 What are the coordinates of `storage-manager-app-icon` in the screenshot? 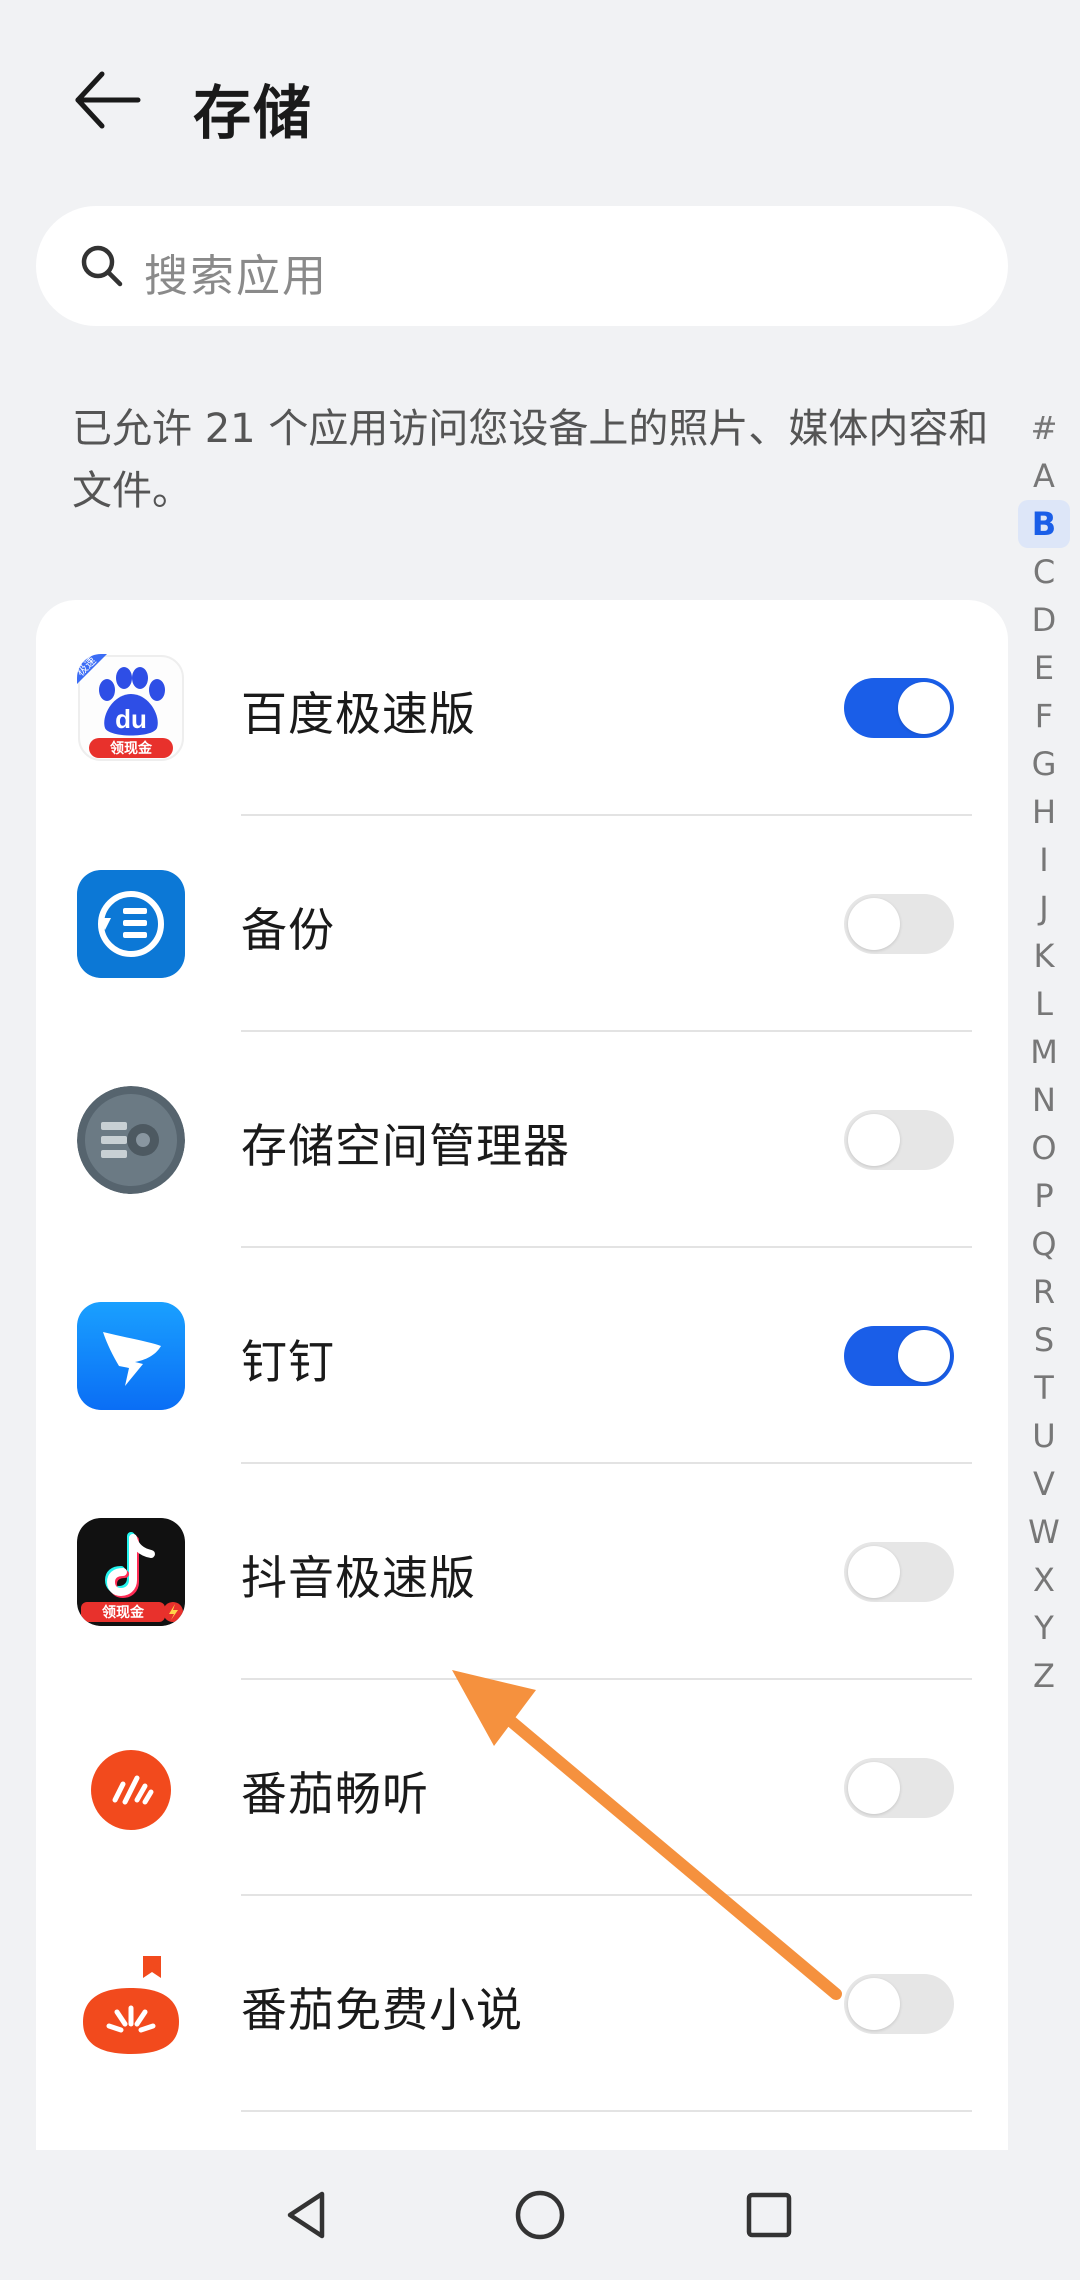 It's located at (131, 1140).